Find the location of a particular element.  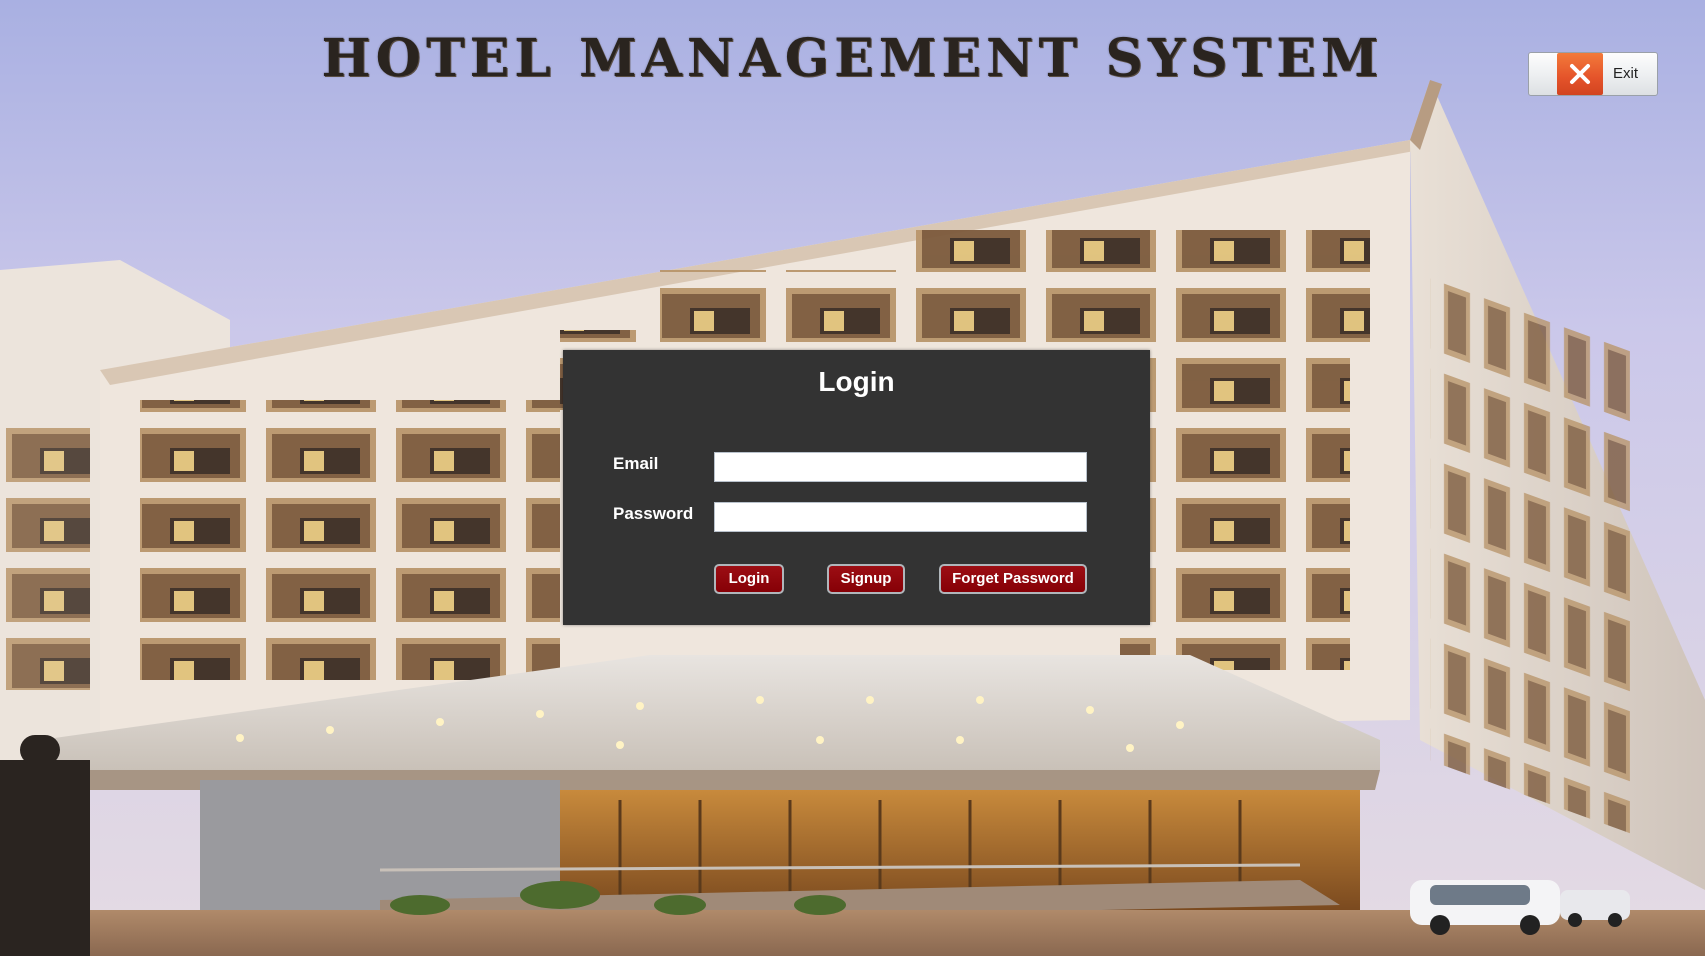

password-label: Password is located at coordinates (653, 513).